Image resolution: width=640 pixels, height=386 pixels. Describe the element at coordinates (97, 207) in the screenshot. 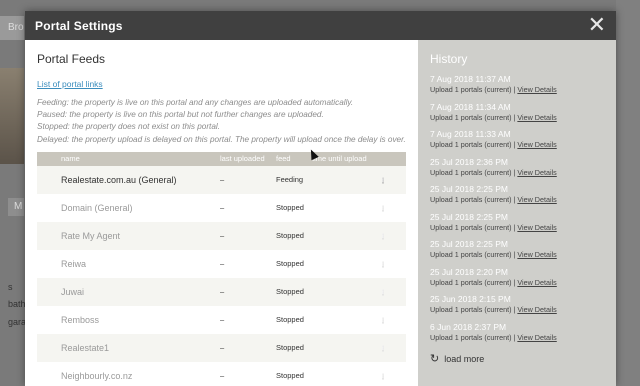

I see `portal-name: Domain (General)` at that location.